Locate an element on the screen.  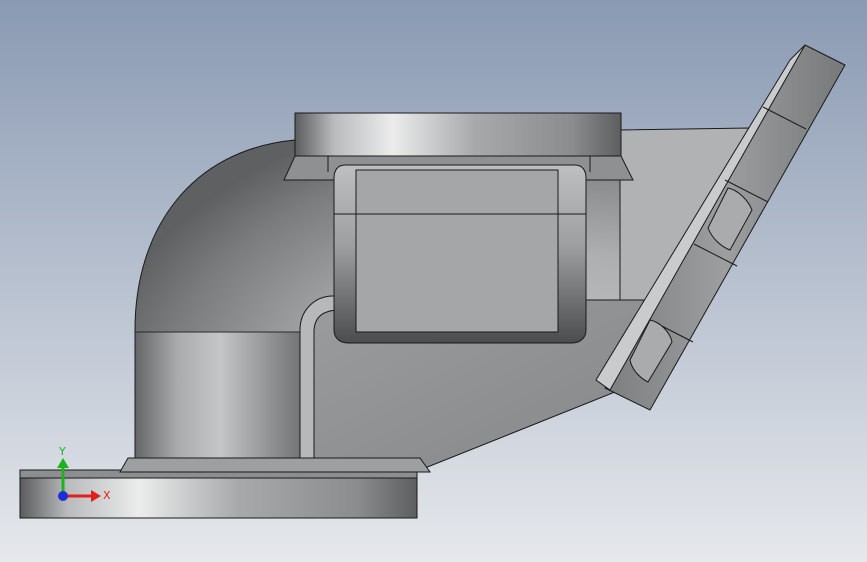
top-flange-rim is located at coordinates (458, 134).